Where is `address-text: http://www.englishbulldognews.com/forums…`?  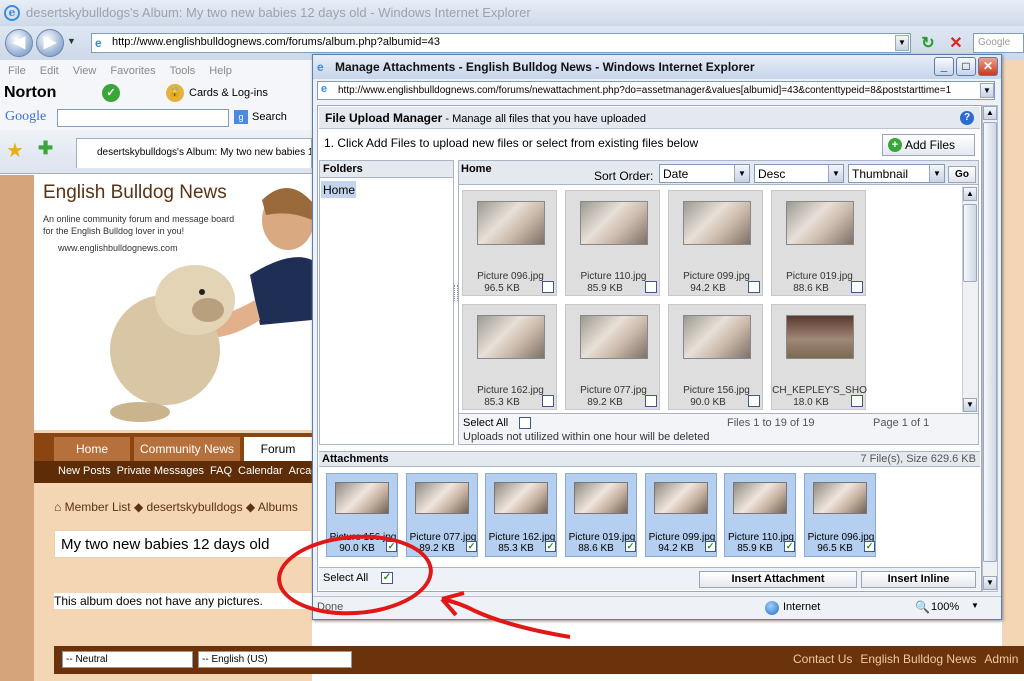 address-text: http://www.englishbulldognews.com/forums… is located at coordinates (276, 42).